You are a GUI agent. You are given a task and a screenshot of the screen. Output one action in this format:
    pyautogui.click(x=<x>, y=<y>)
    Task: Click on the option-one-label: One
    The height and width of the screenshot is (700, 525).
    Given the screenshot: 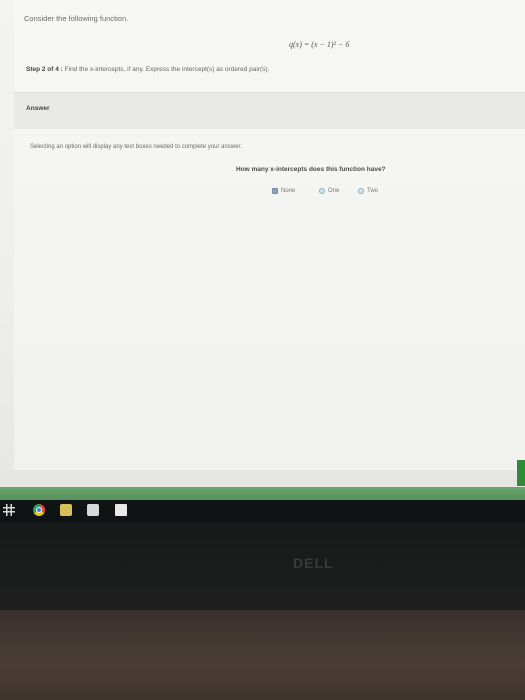 What is the action you would take?
    pyautogui.click(x=334, y=191)
    